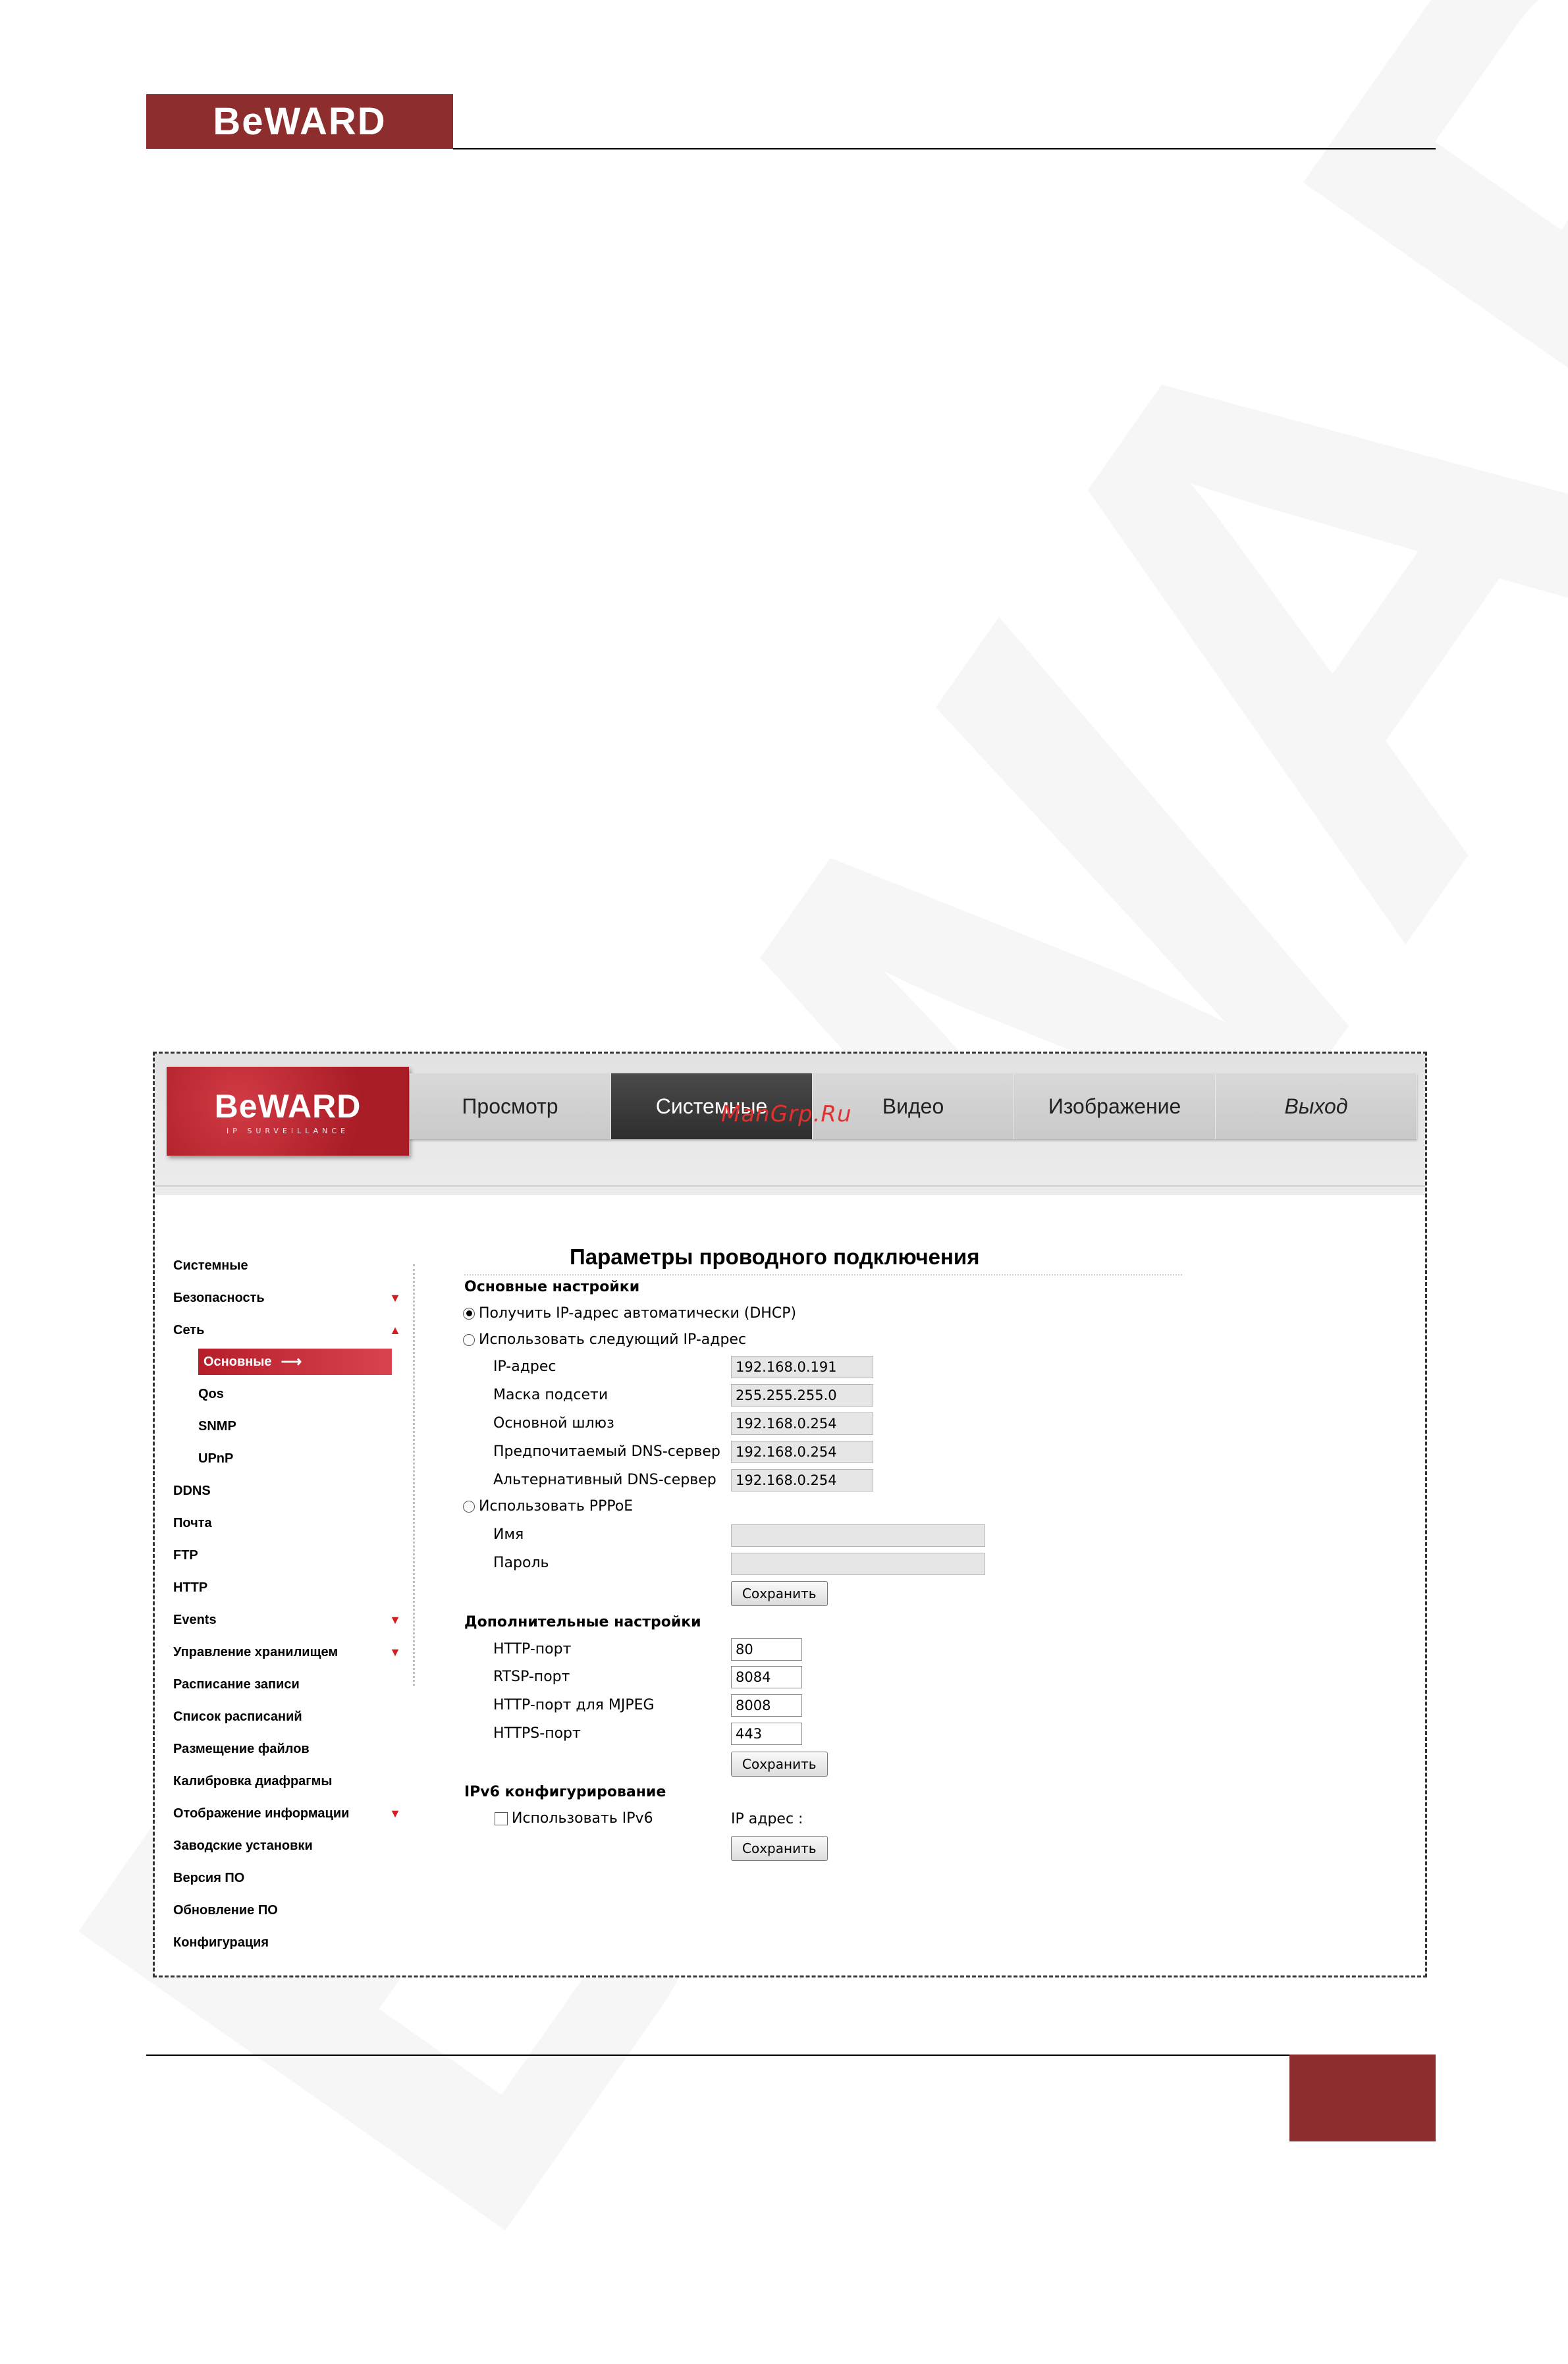 Image resolution: width=1568 pixels, height=2364 pixels. Describe the element at coordinates (766, 1650) in the screenshot. I see `http-port-field` at that location.